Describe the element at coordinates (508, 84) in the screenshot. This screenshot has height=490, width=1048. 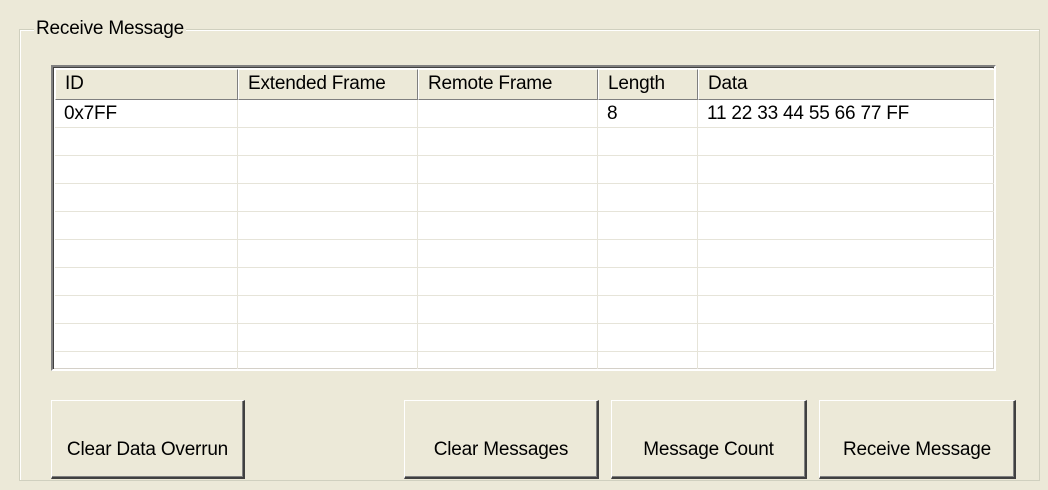
I see `column-header-remote-frame: Remote Frame` at that location.